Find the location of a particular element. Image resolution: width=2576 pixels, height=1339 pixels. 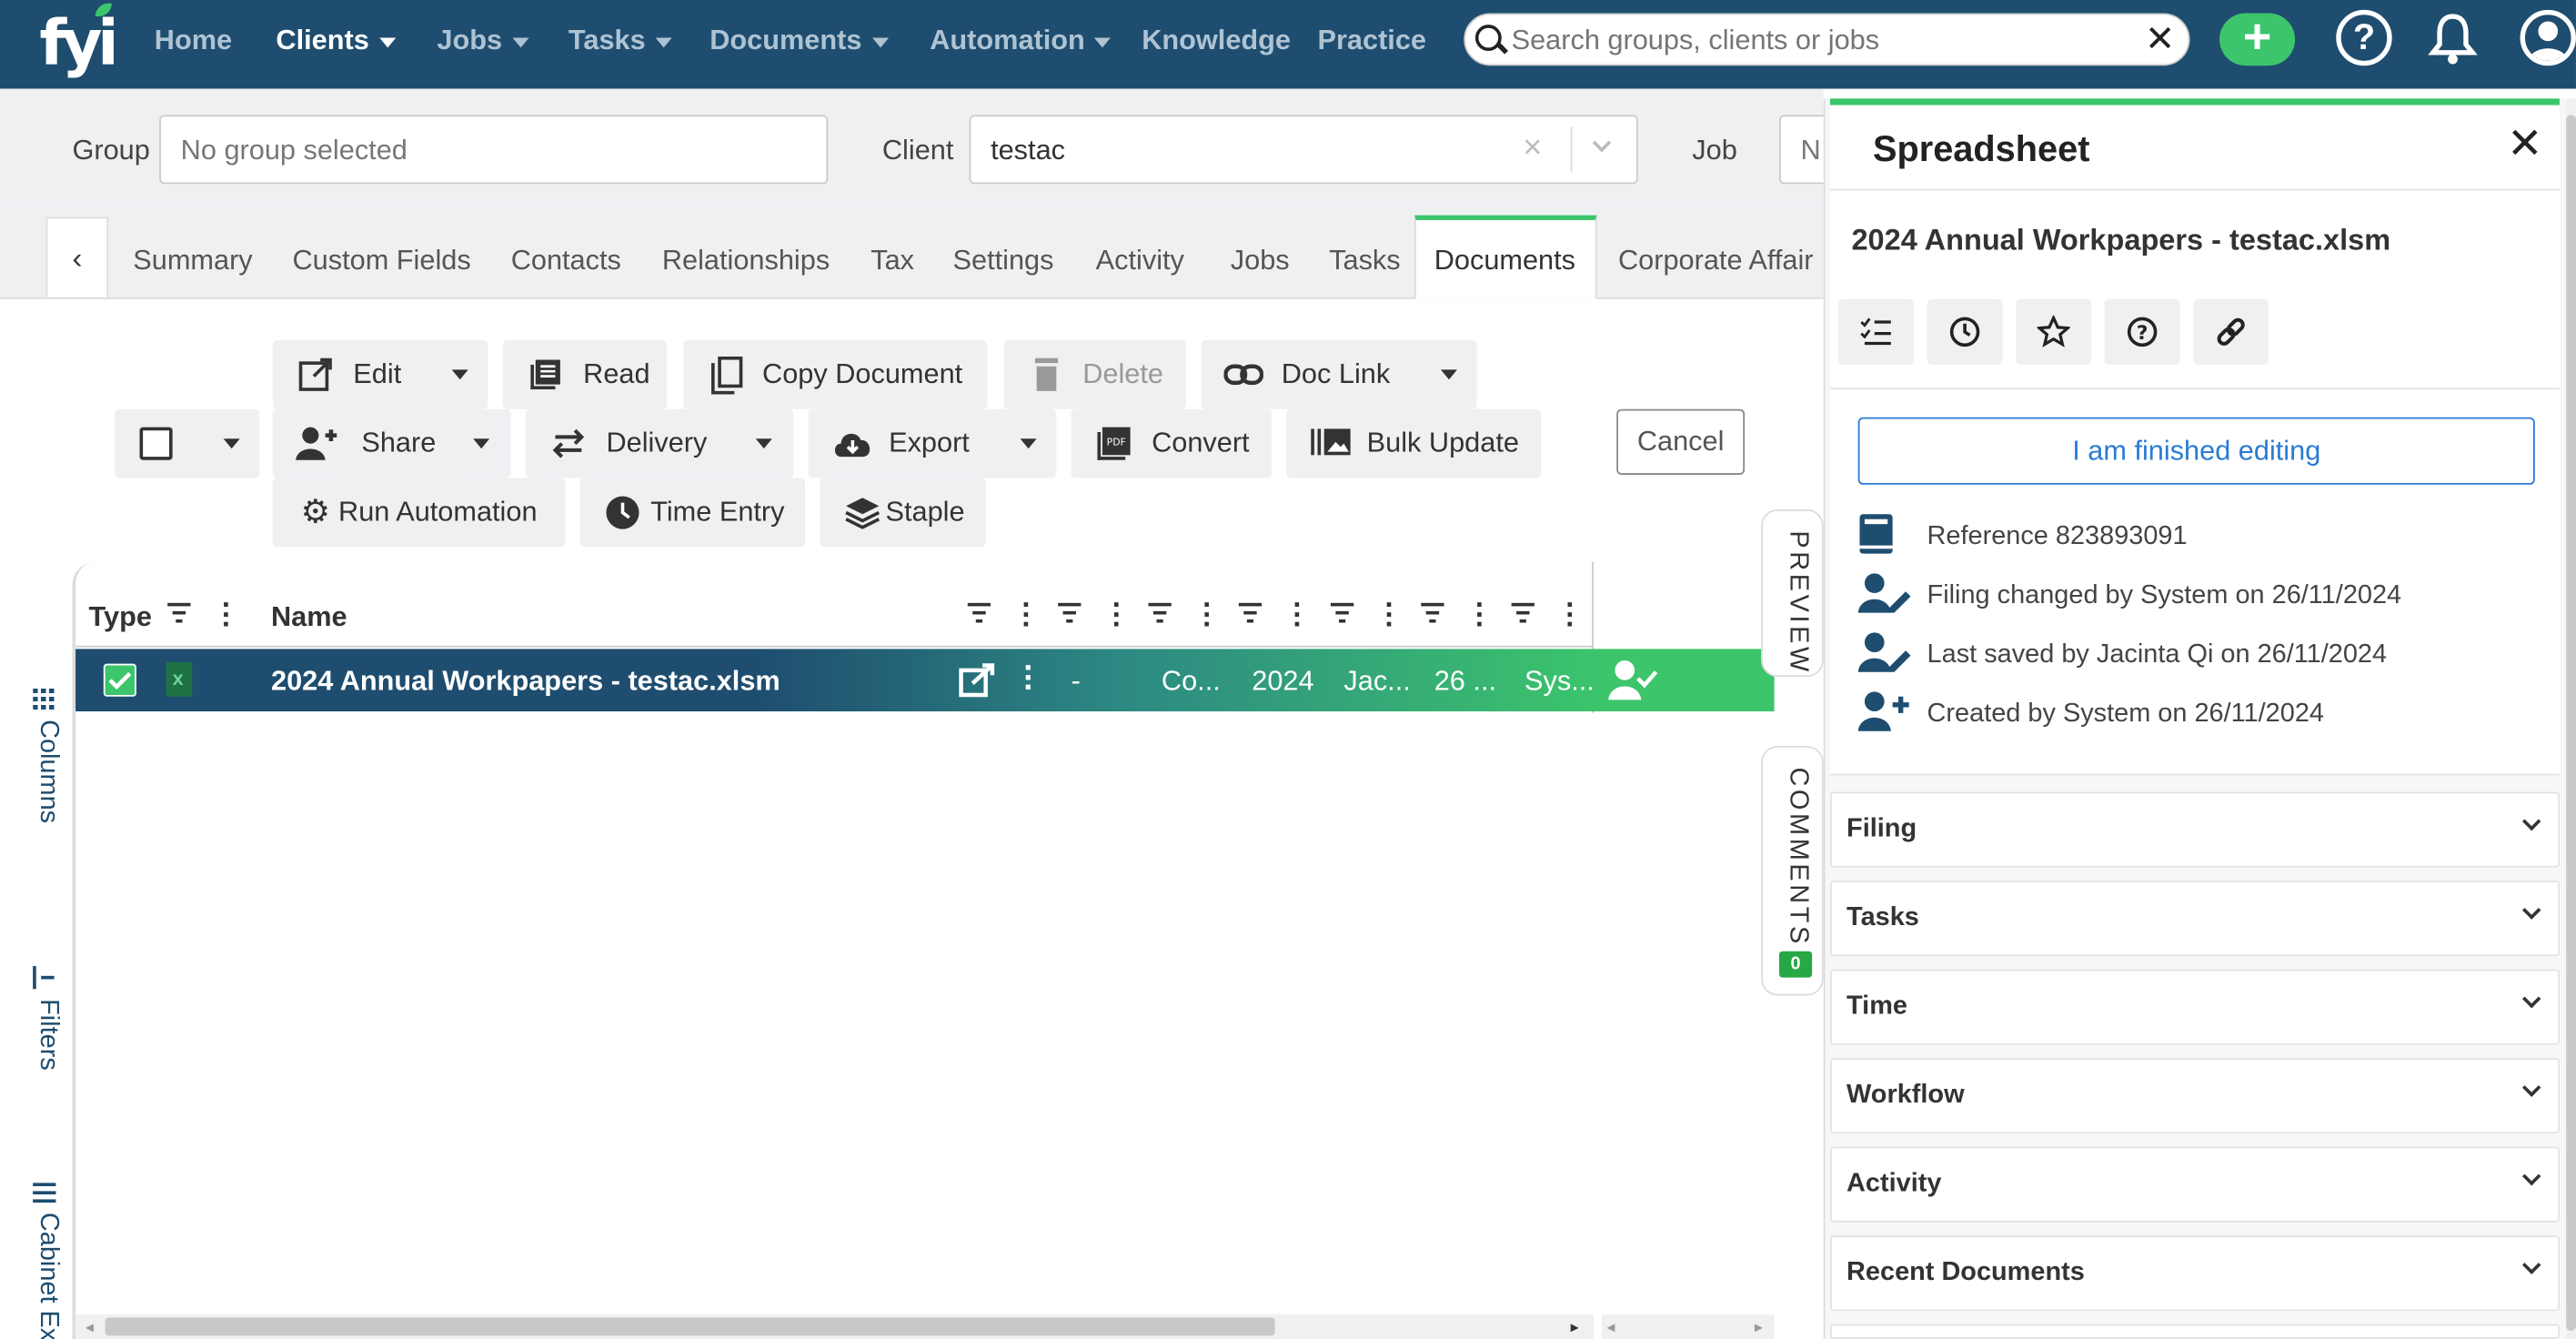

cabinet-explorer-toggle: Cabinet Ex is located at coordinates (48, 1261).